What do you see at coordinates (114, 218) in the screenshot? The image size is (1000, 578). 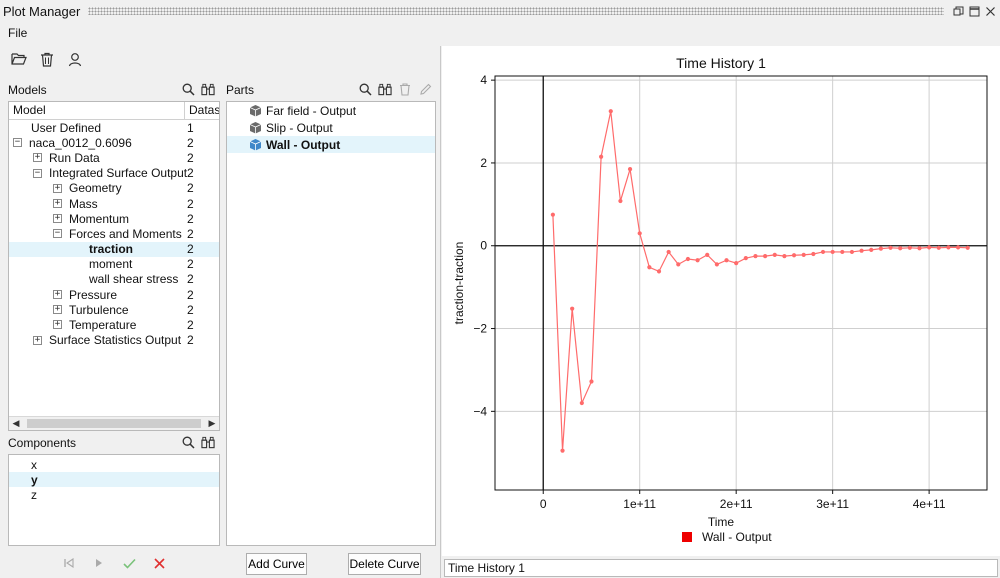 I see `tree-row: + Momentum 2` at bounding box center [114, 218].